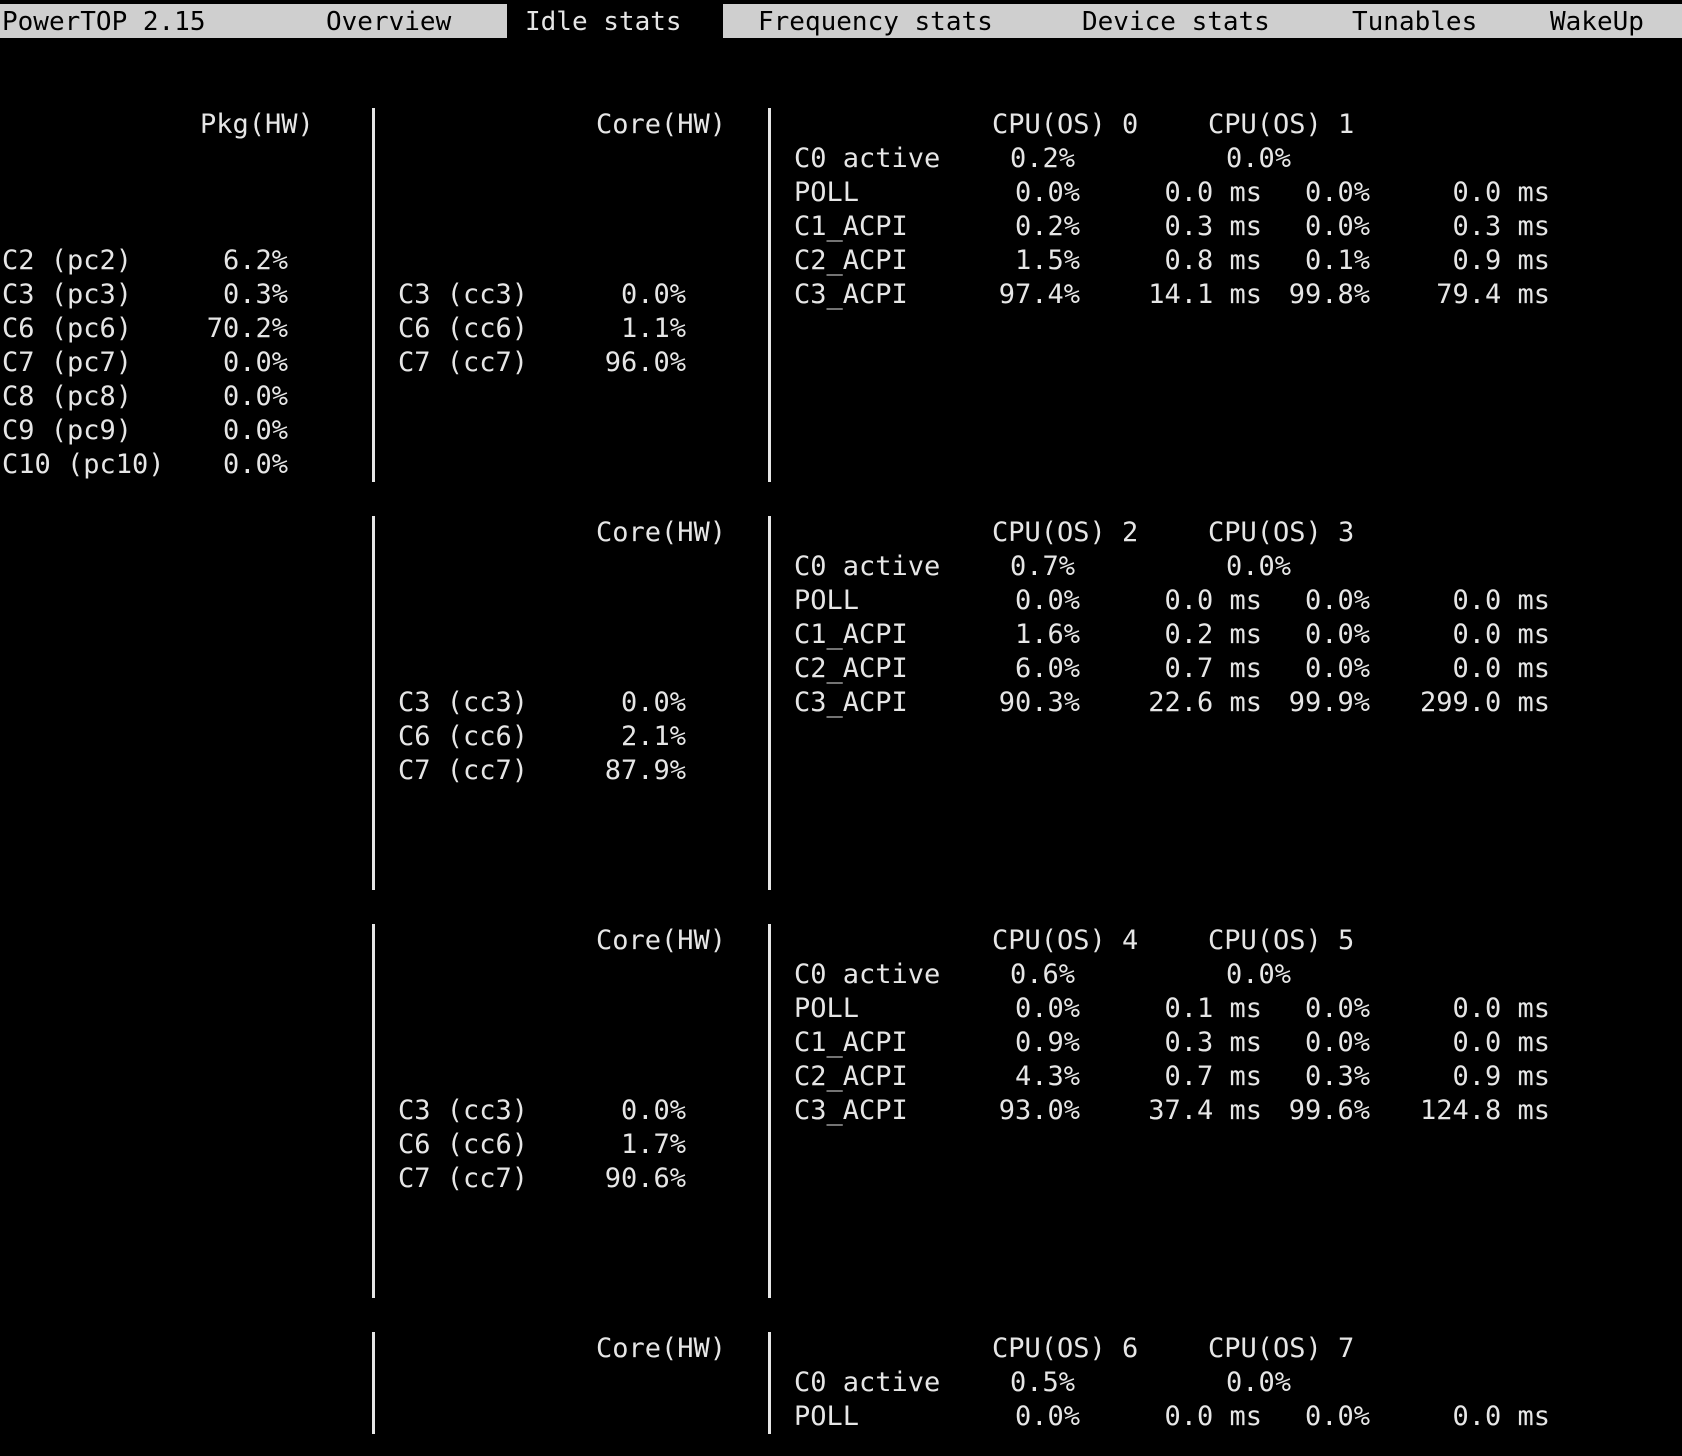 This screenshot has height=1456, width=1682. Describe the element at coordinates (615, 21) in the screenshot. I see `tab-idle-stats: Idle stats` at that location.